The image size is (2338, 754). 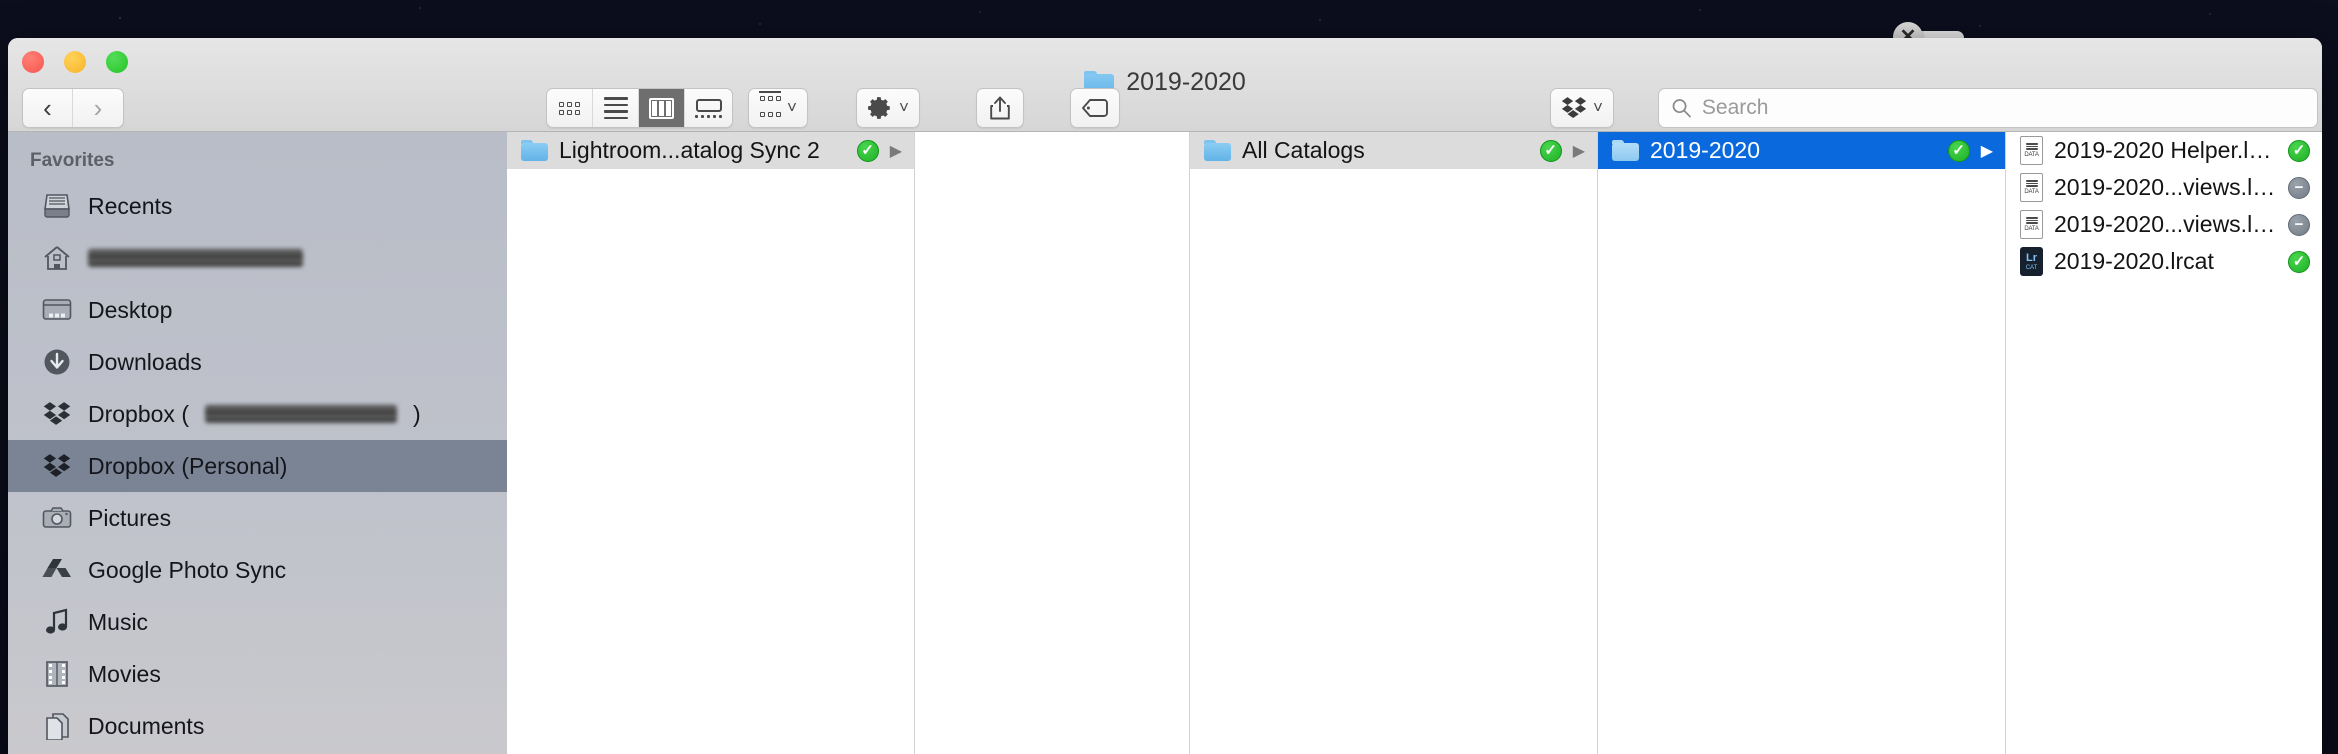 I want to click on gear-icon, so click(x=879, y=108).